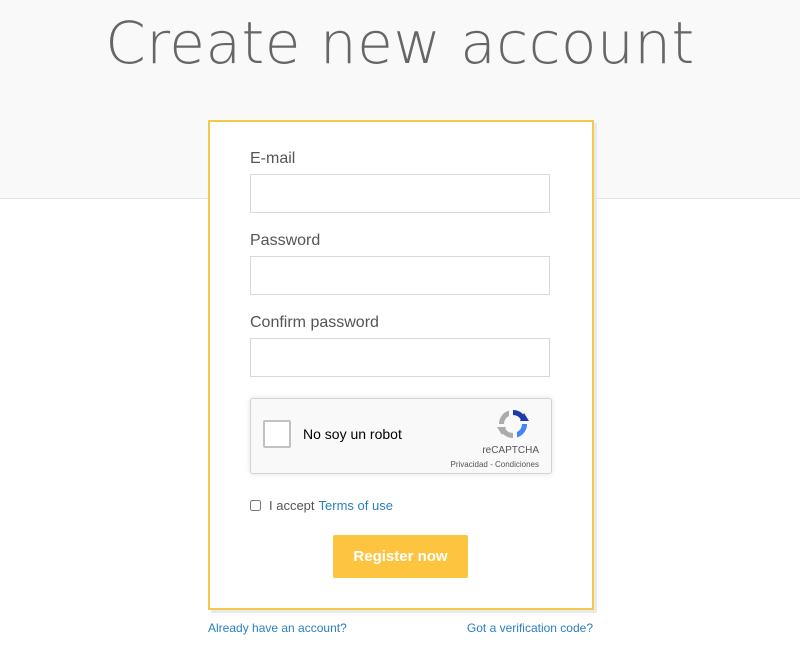  Describe the element at coordinates (273, 158) in the screenshot. I see `email-label: E-mail` at that location.